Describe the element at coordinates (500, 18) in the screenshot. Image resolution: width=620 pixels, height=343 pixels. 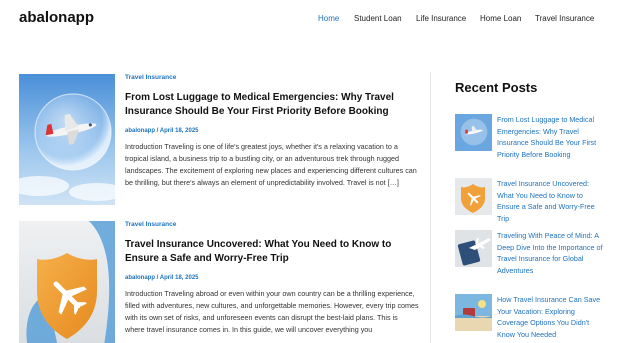
I see `nav-item-home-loan: Home Loan` at that location.